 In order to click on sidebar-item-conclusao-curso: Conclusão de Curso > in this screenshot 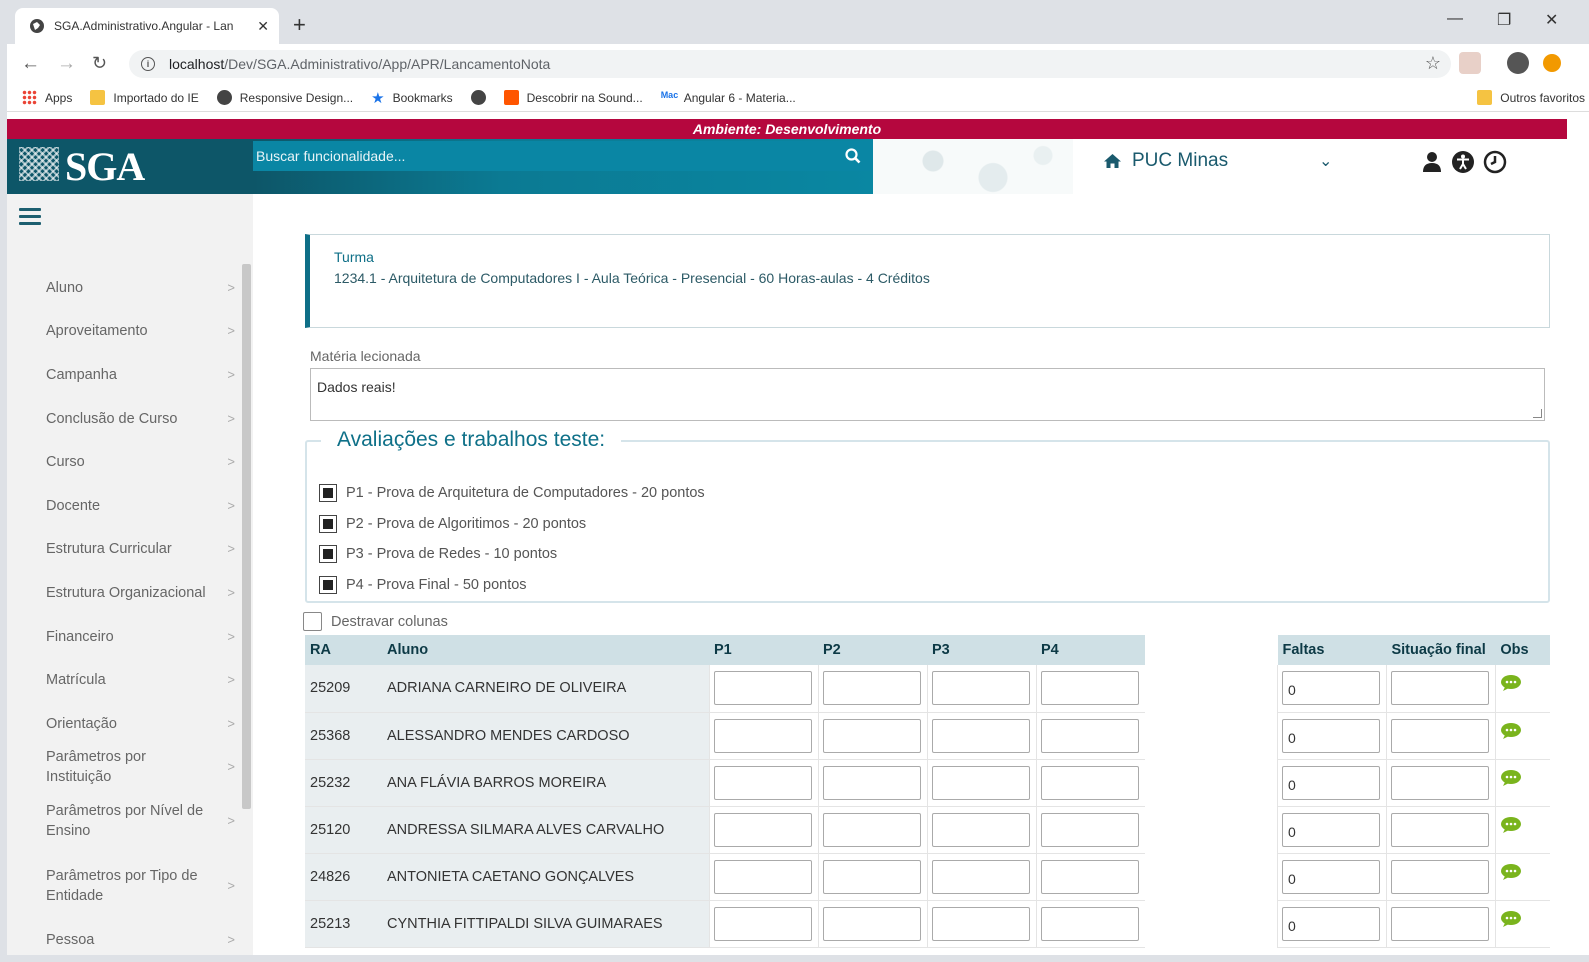, I will do `click(123, 419)`.